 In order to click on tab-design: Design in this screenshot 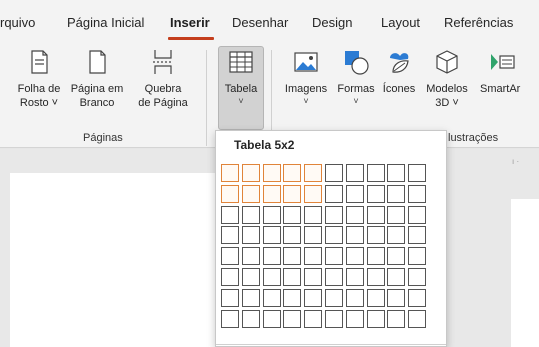, I will do `click(332, 23)`.